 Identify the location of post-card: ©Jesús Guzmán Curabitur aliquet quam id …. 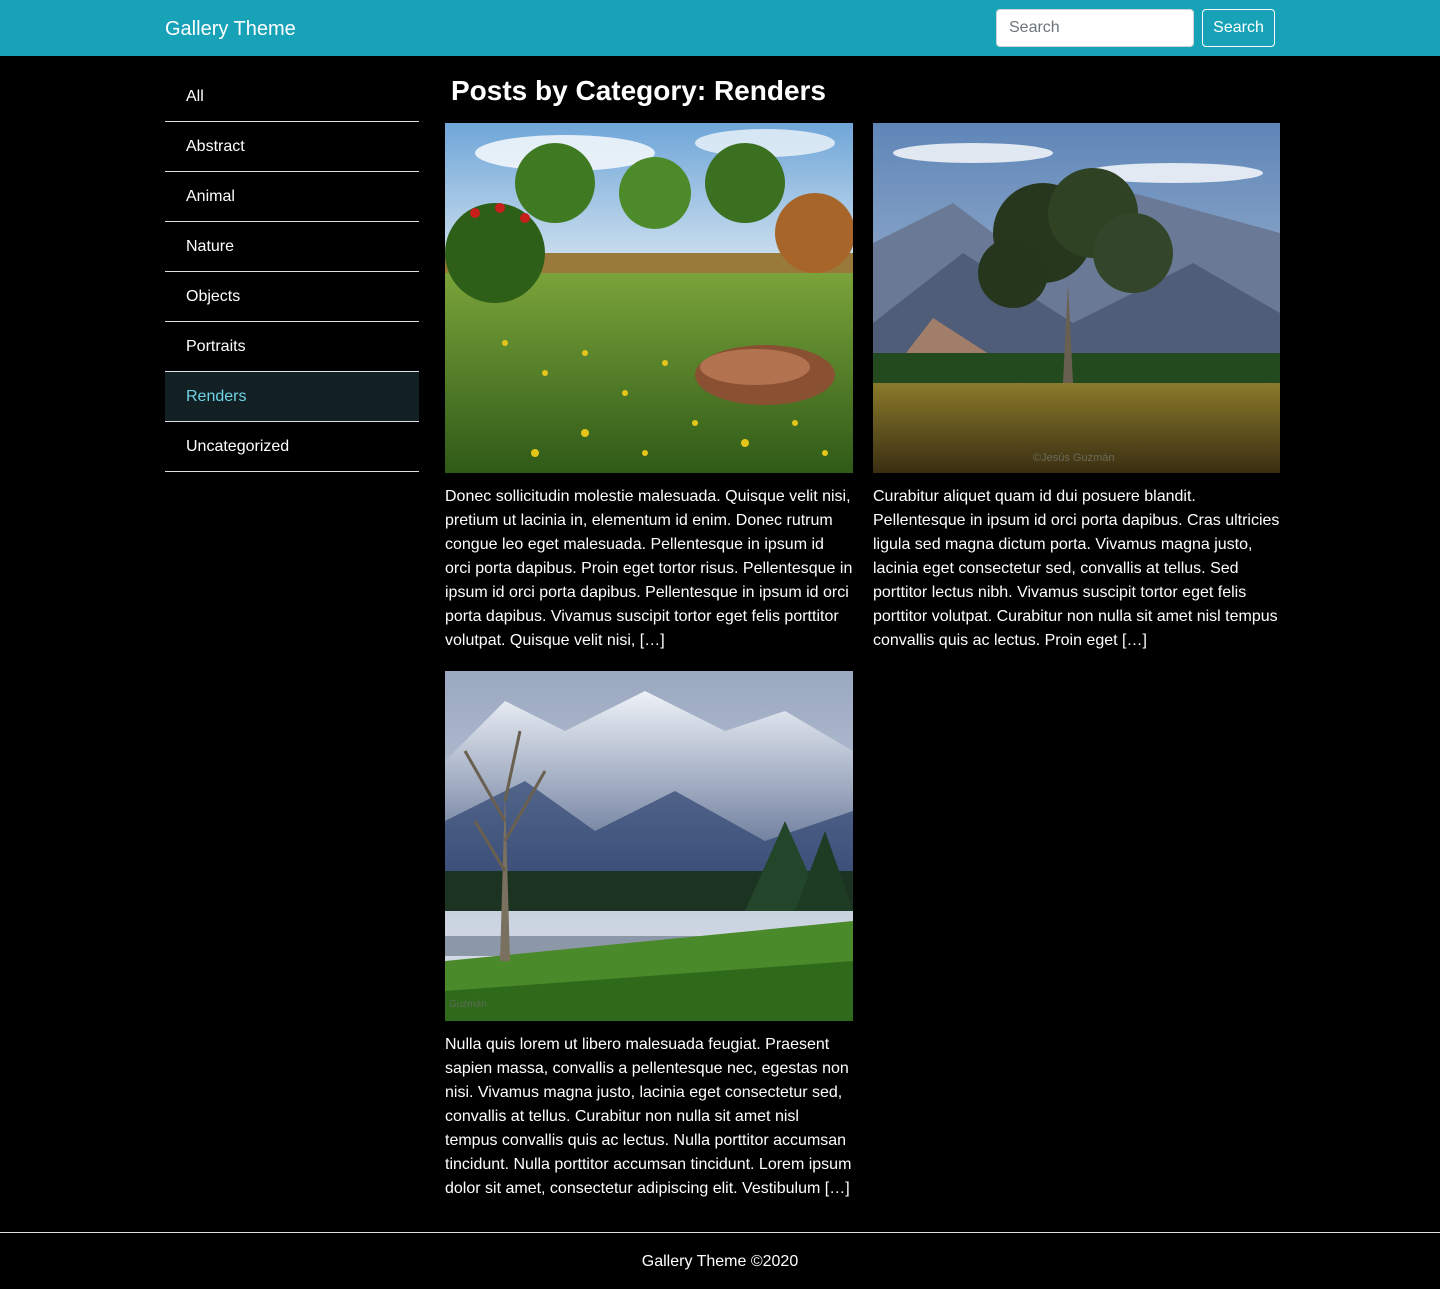
(1076, 388).